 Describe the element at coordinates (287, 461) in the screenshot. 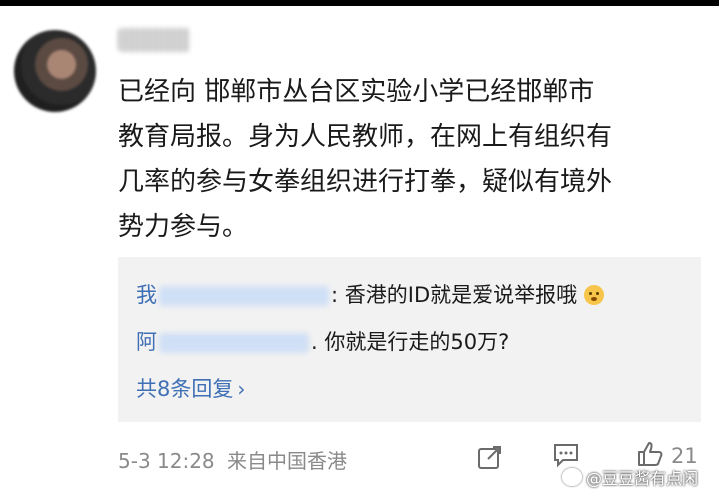

I see `location-source: 来自中国香港` at that location.